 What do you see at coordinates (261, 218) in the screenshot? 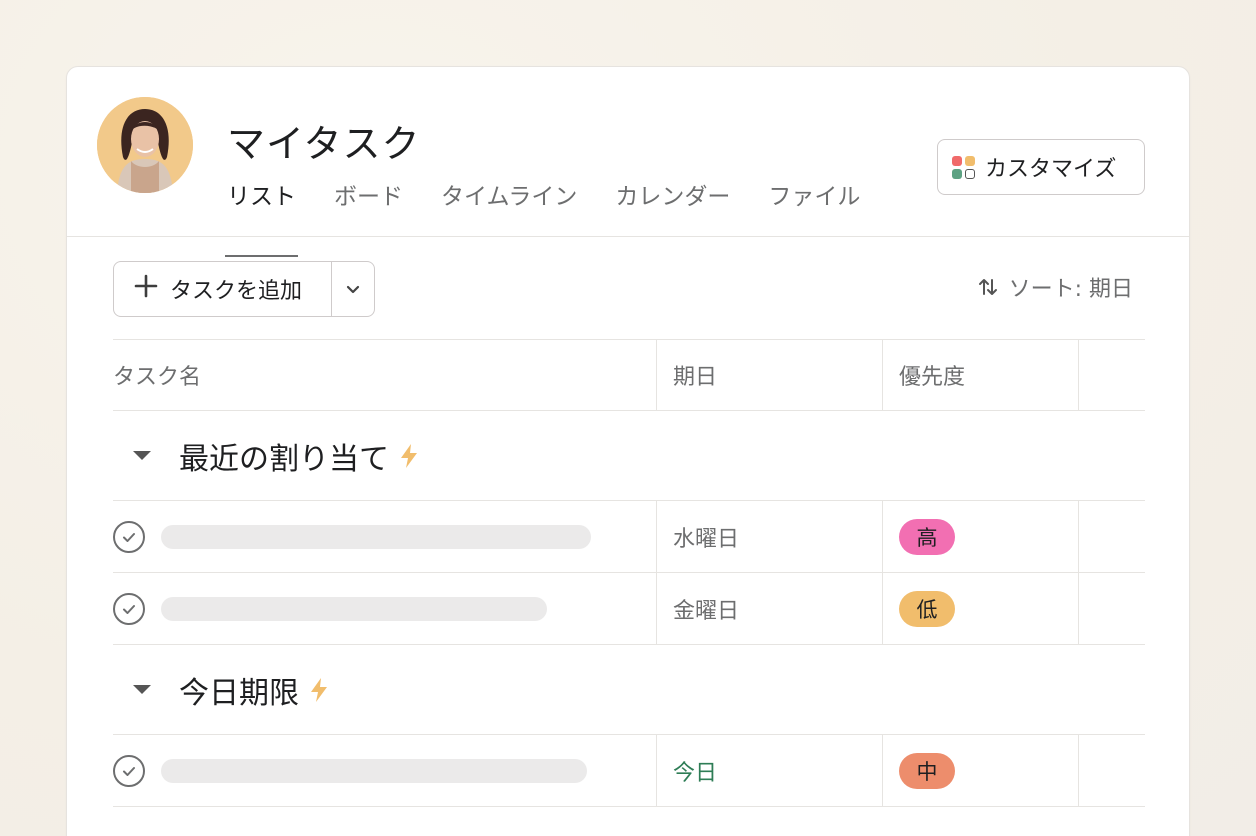
I see `tab-list: リスト` at bounding box center [261, 218].